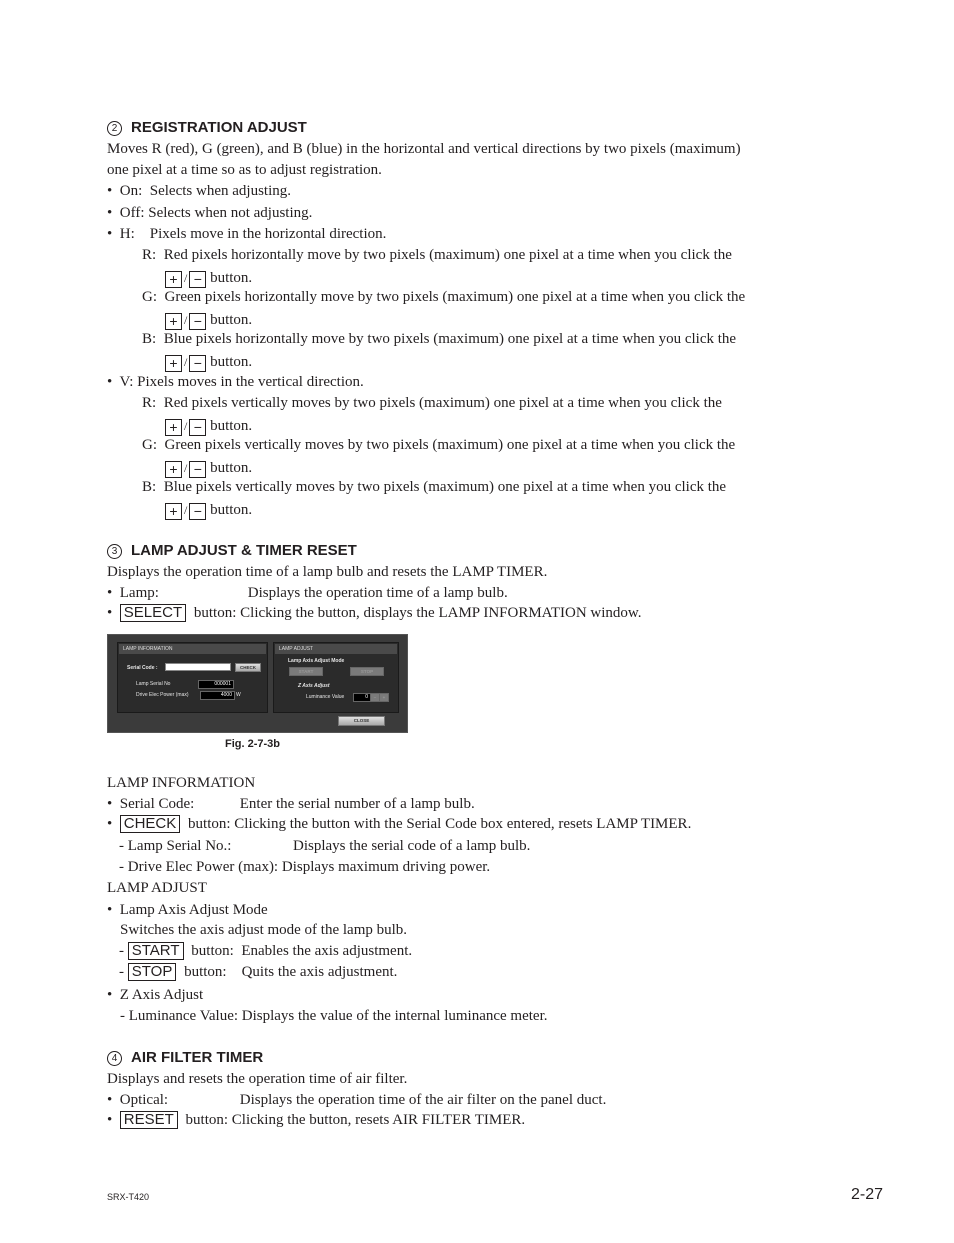  I want to click on item-desc: Enter the serial number of a lamp bulb., so click(357, 804).